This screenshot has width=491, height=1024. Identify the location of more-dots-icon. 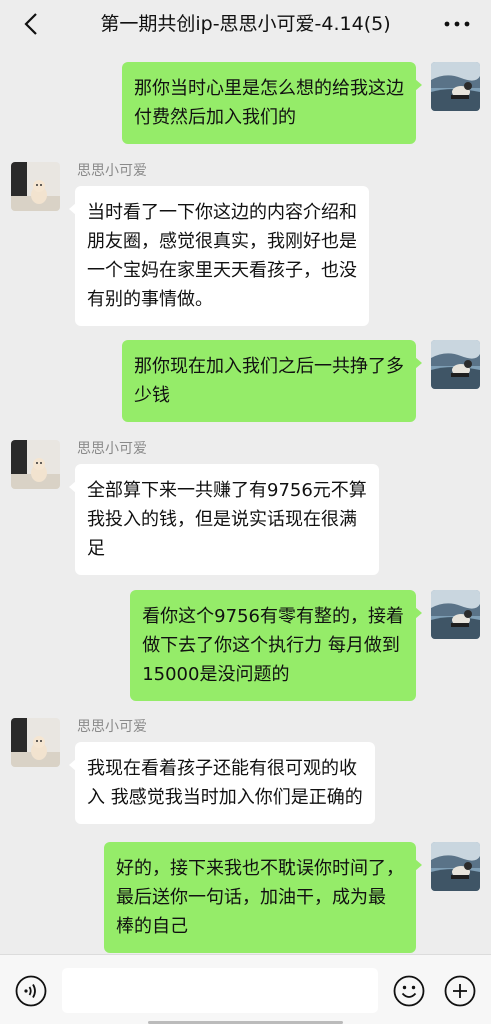
(457, 24).